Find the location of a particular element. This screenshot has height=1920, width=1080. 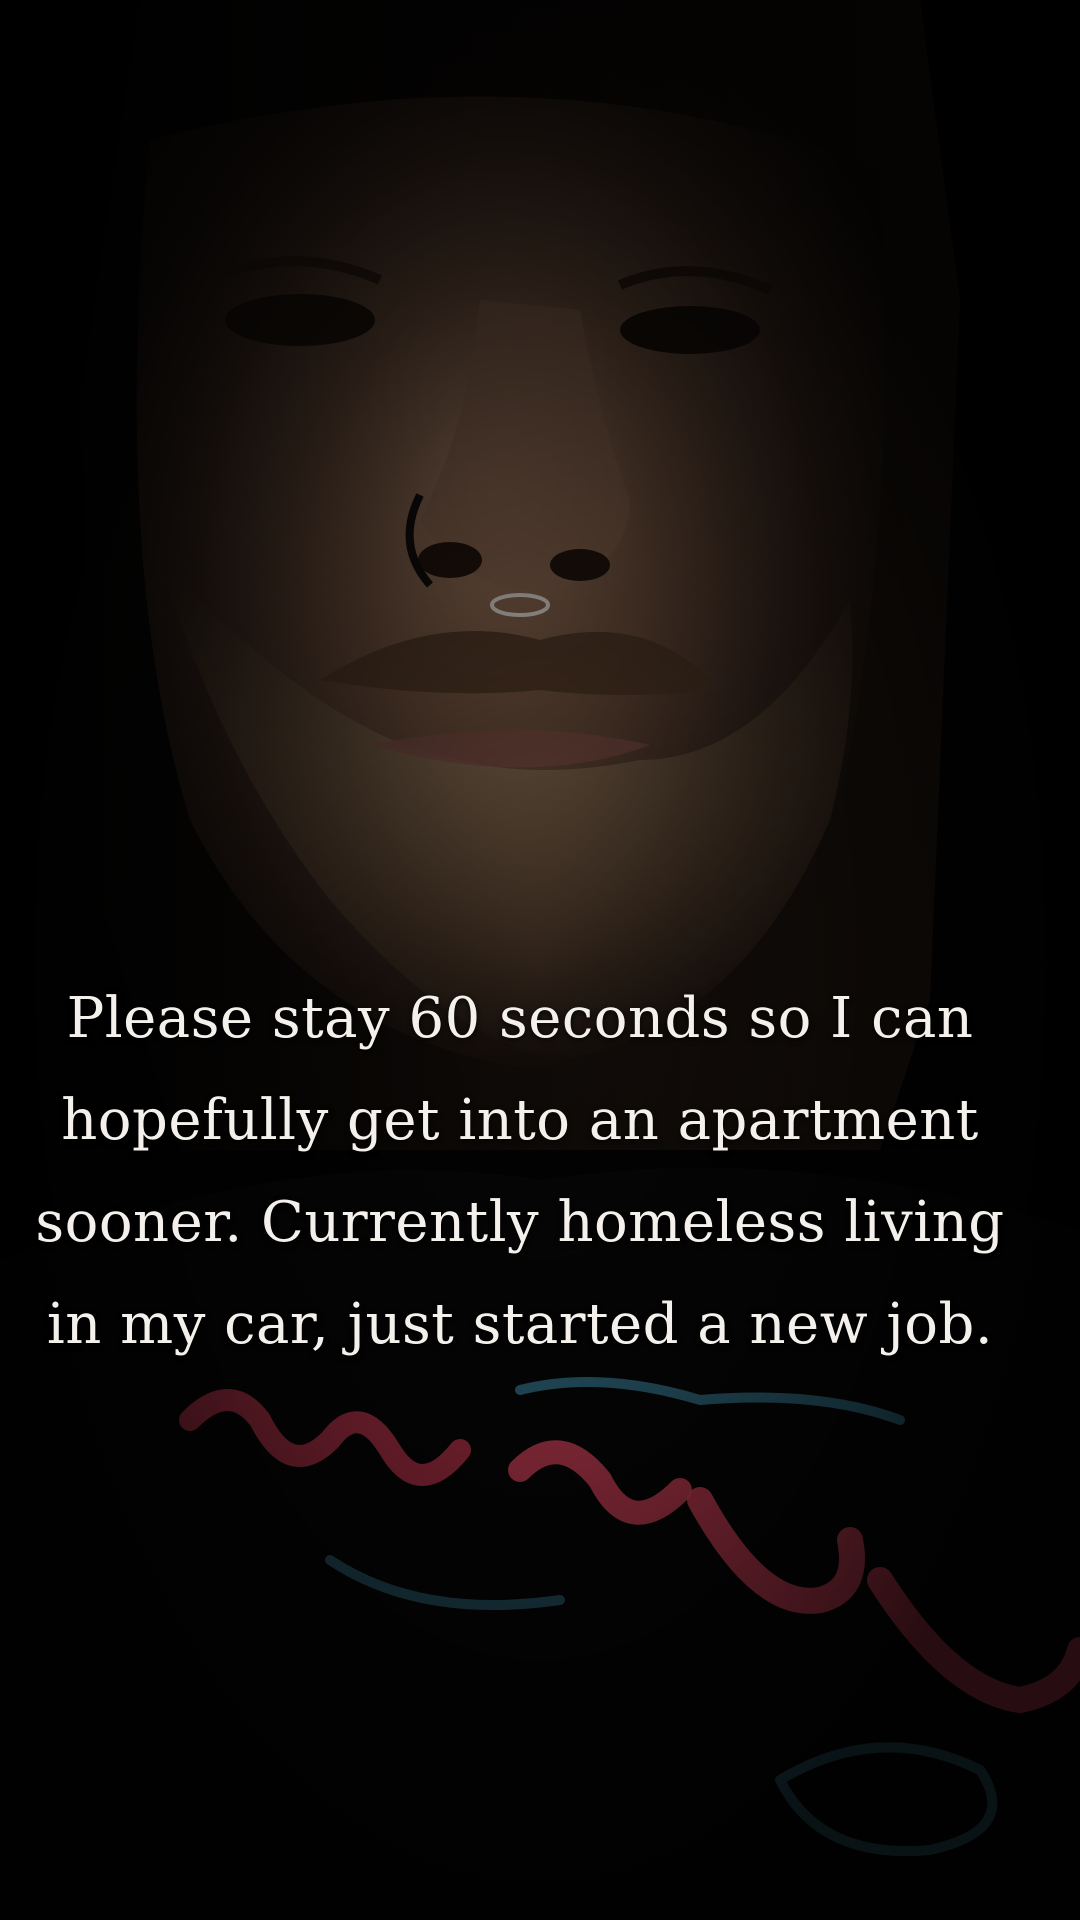

caption-line-2: hopefully get into an apartment is located at coordinates (520, 1120).